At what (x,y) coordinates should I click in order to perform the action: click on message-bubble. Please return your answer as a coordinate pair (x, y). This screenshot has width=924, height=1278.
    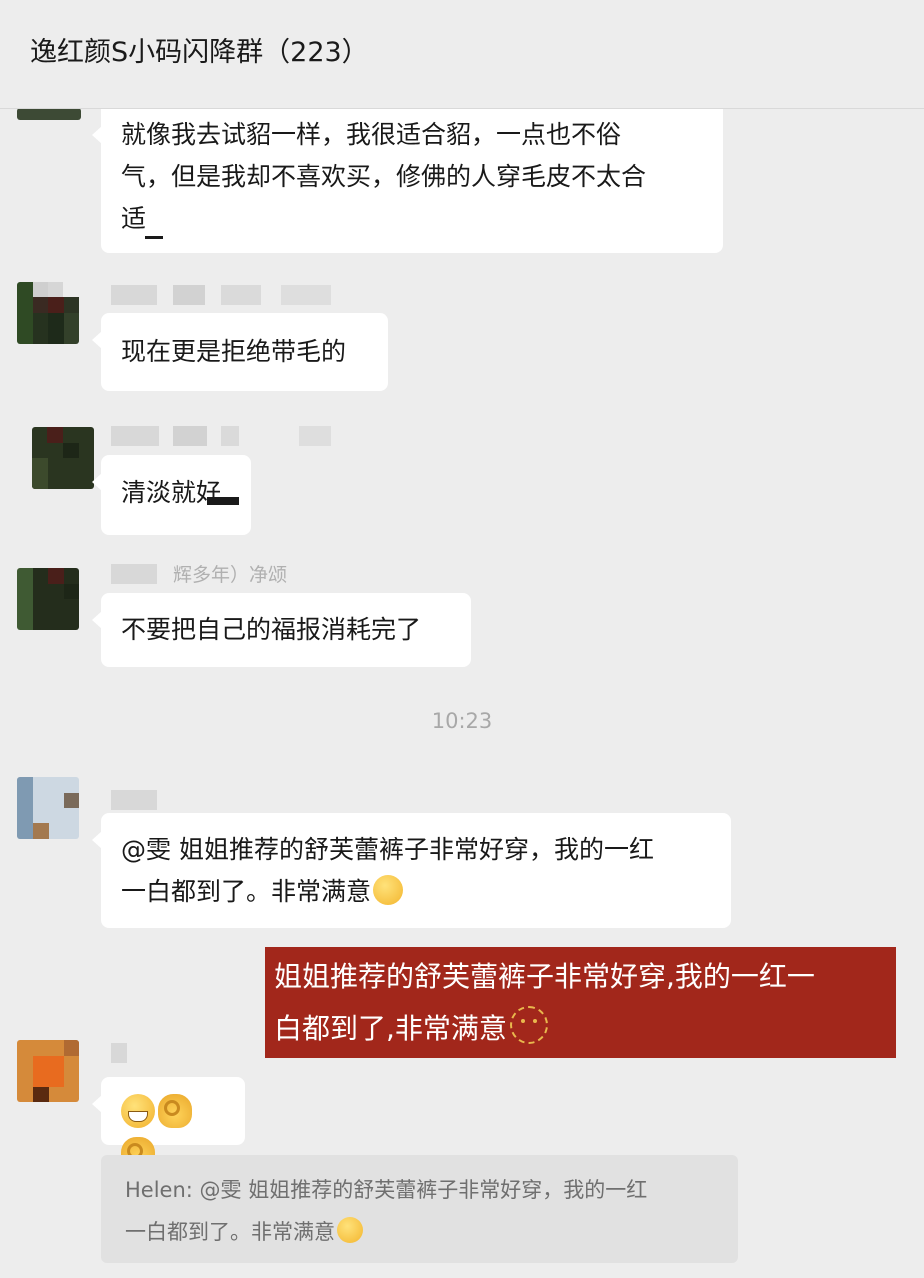
    Looking at the image, I should click on (168, 1124).